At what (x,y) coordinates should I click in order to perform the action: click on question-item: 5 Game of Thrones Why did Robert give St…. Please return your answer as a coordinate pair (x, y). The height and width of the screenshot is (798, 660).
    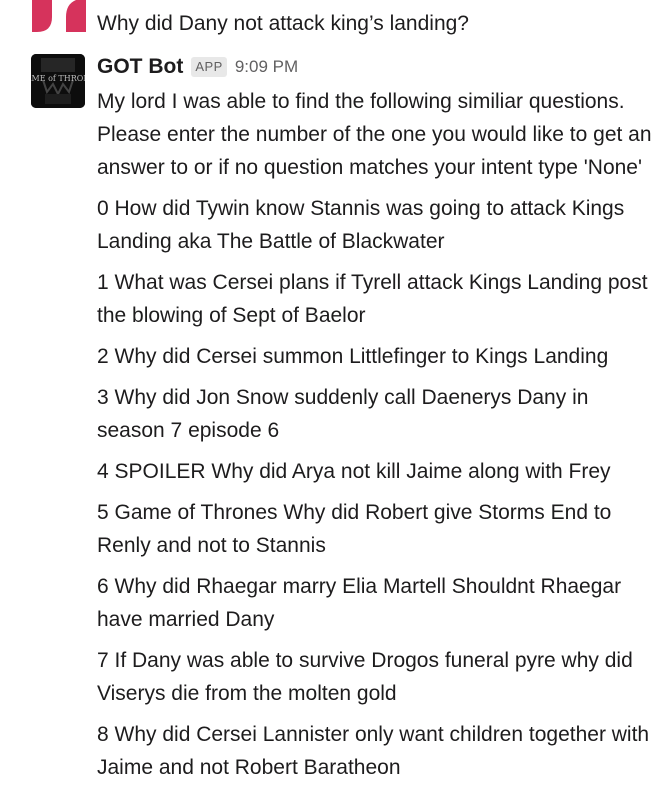
    Looking at the image, I should click on (354, 529).